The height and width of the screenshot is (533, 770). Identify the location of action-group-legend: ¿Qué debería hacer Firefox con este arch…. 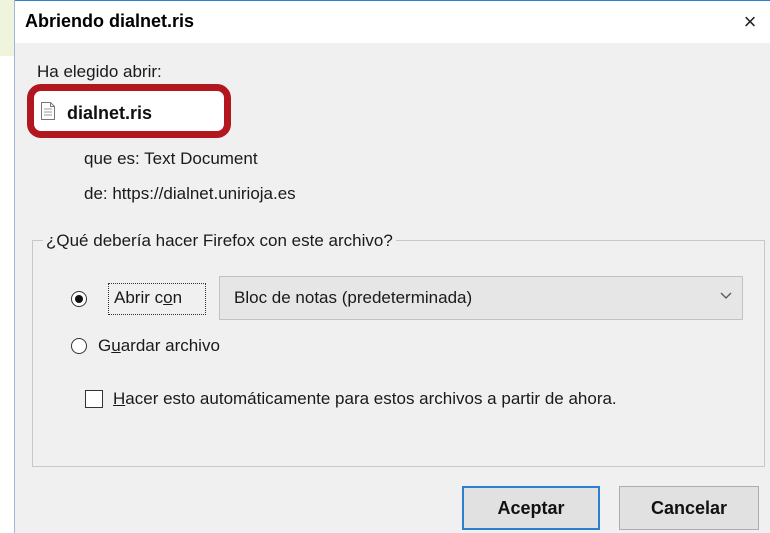
(219, 241).